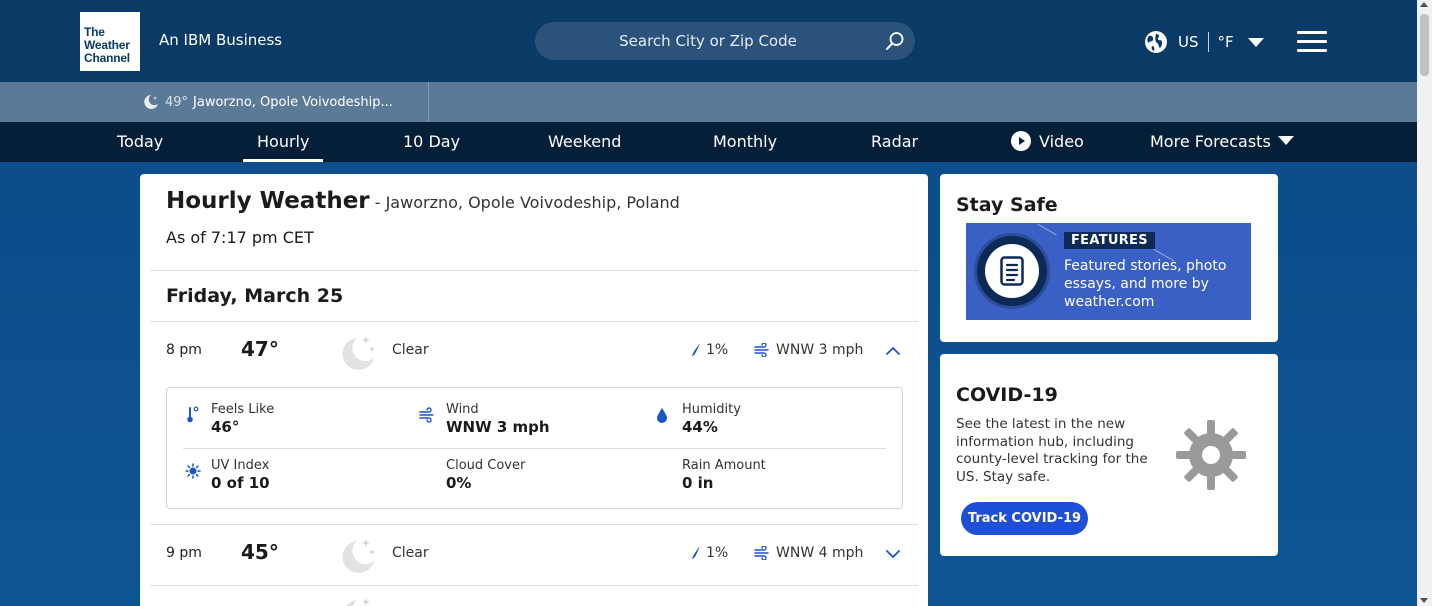  What do you see at coordinates (485, 475) in the screenshot?
I see `cloud-cover-detail: Cloud Cover 0%` at bounding box center [485, 475].